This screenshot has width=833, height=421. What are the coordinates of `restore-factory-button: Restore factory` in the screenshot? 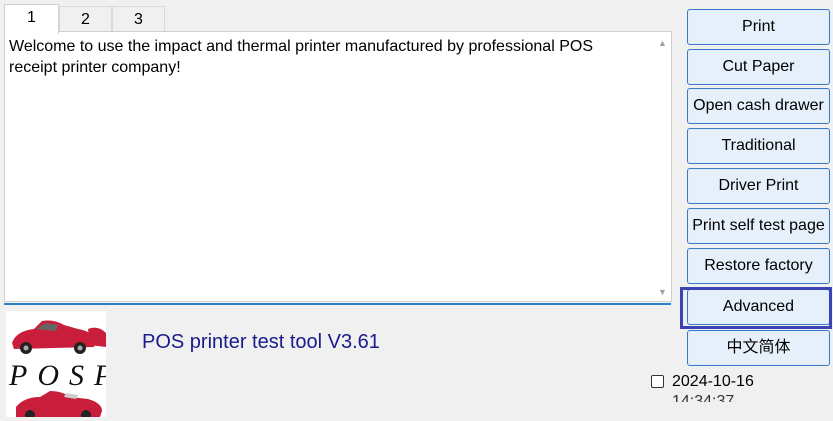 It's located at (758, 266).